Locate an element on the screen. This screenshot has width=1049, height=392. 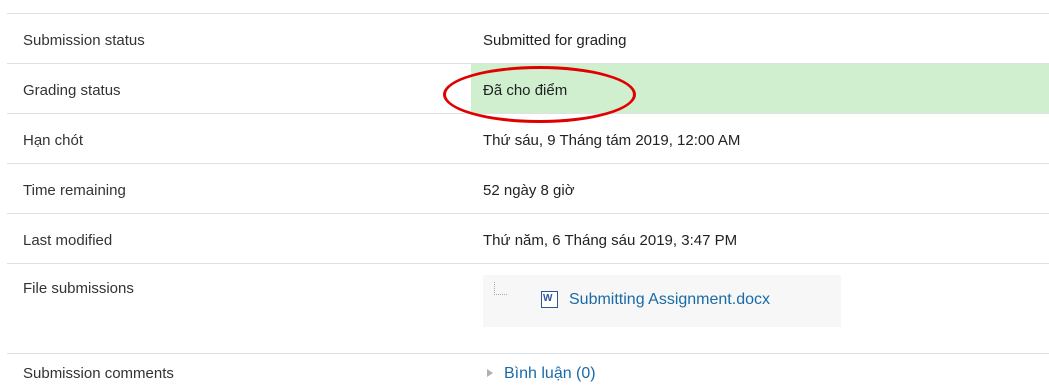
caret-right-icon is located at coordinates (490, 372).